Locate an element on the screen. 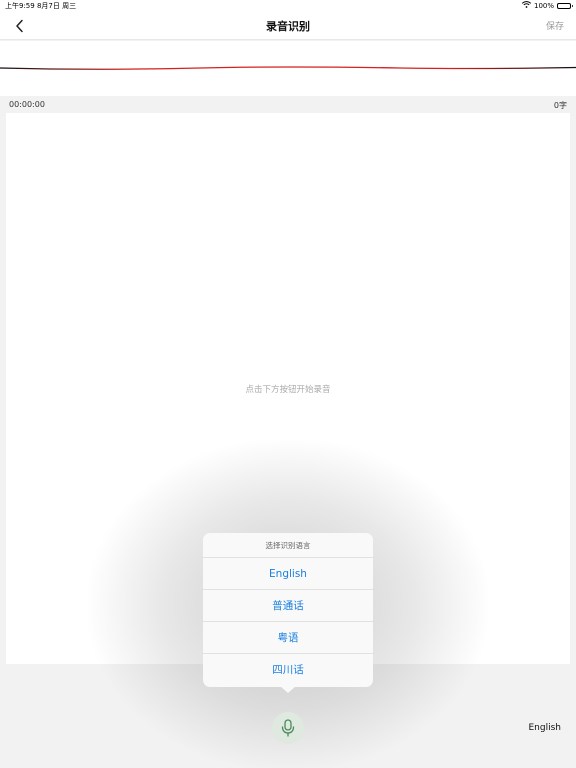 Image resolution: width=576 pixels, height=768 pixels. status-right: 100% is located at coordinates (547, 5).